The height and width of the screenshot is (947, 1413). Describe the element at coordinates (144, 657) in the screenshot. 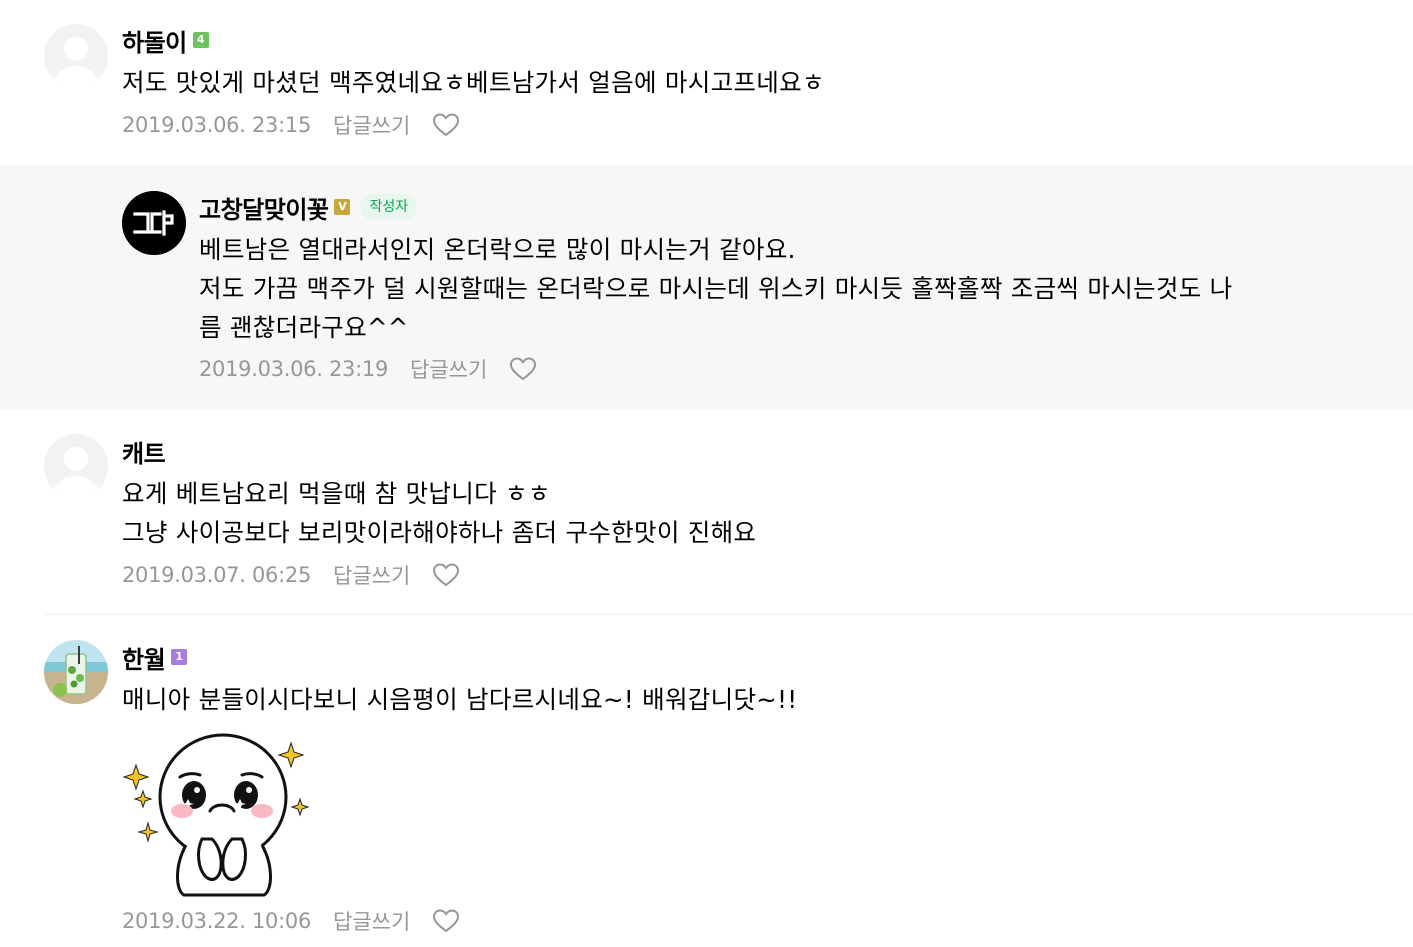

I see `comment-nickname: 한월` at that location.